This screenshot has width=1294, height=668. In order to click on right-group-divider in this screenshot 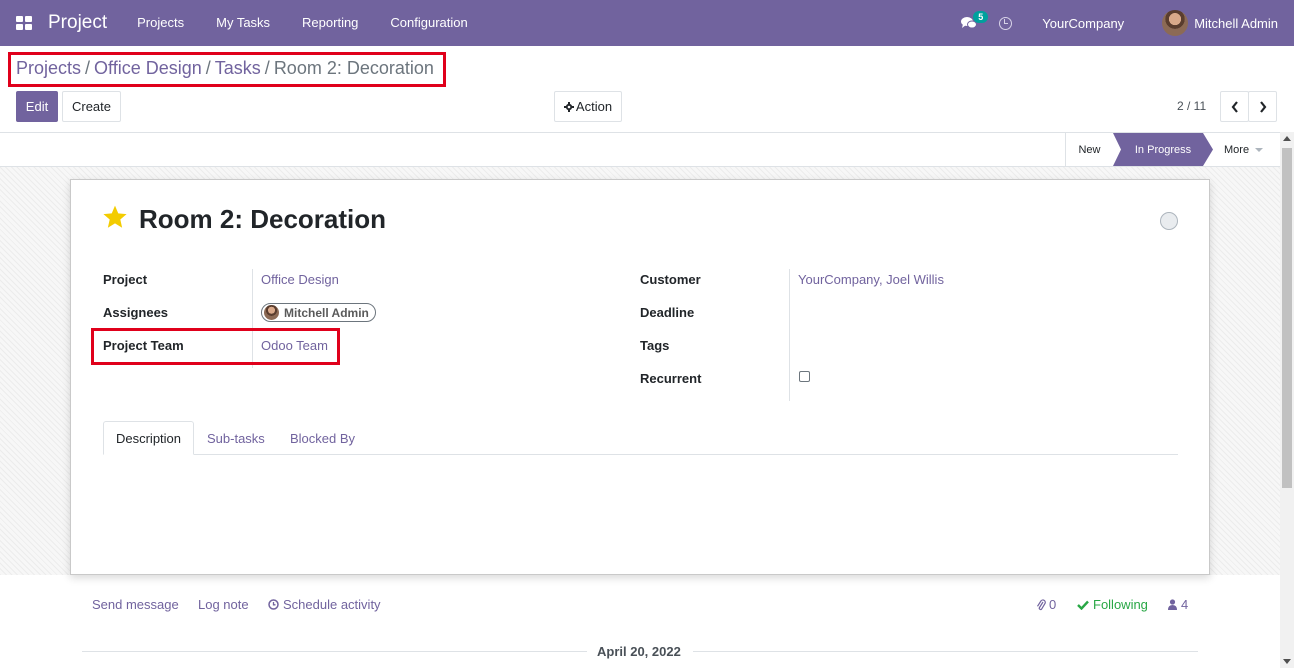, I will do `click(789, 335)`.